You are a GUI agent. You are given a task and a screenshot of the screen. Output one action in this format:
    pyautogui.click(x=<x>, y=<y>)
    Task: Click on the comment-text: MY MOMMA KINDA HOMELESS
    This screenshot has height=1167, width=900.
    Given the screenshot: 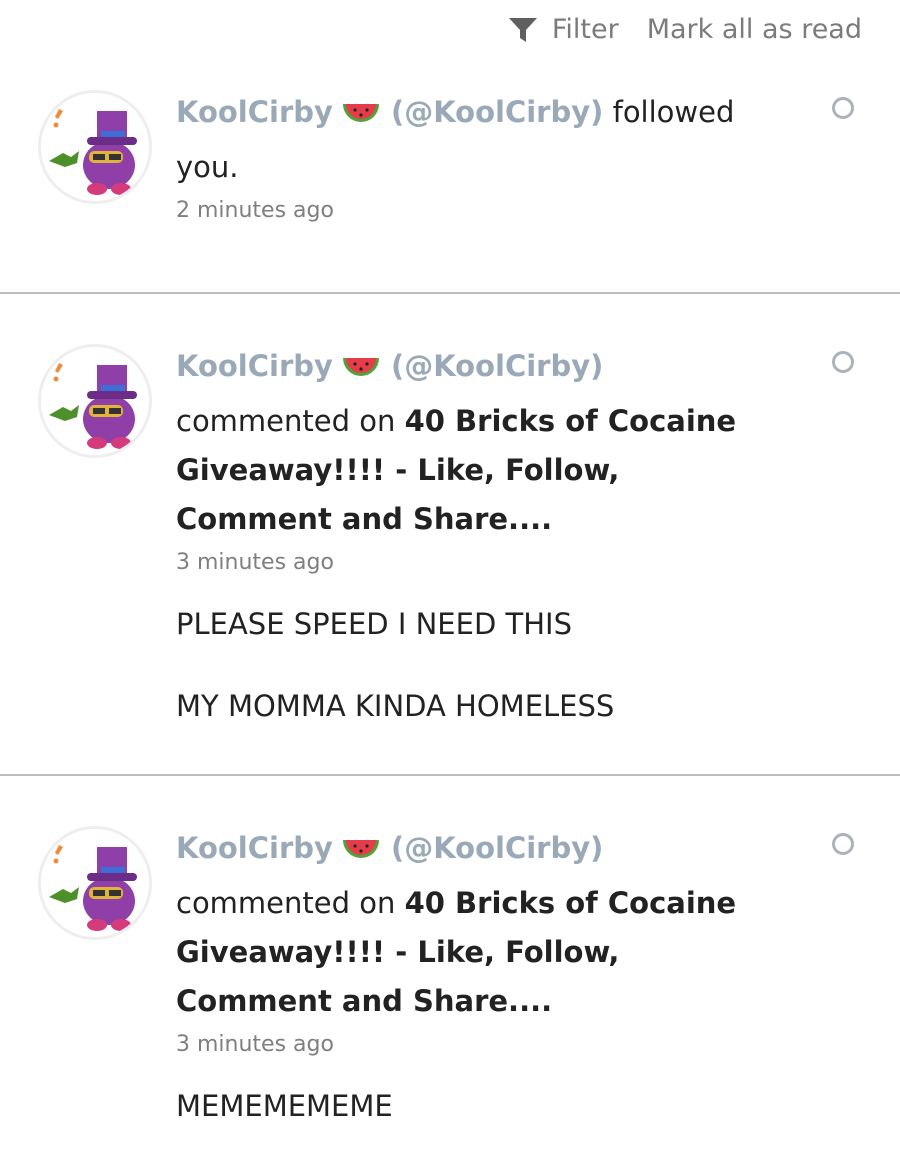 What is the action you would take?
    pyautogui.click(x=395, y=706)
    